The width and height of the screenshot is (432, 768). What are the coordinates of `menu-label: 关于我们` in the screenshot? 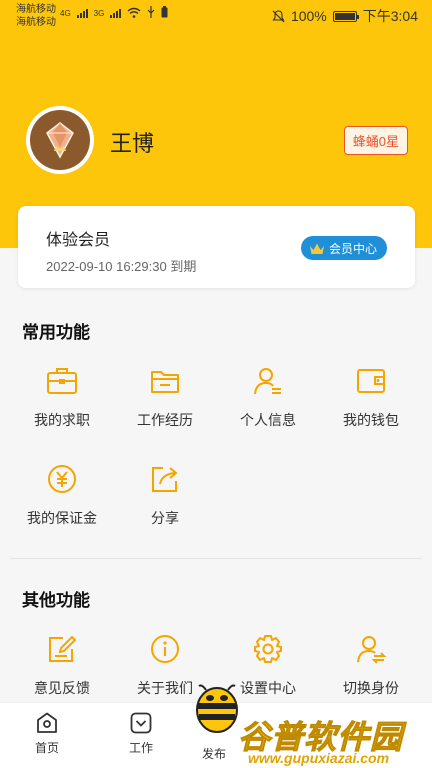 It's located at (165, 688).